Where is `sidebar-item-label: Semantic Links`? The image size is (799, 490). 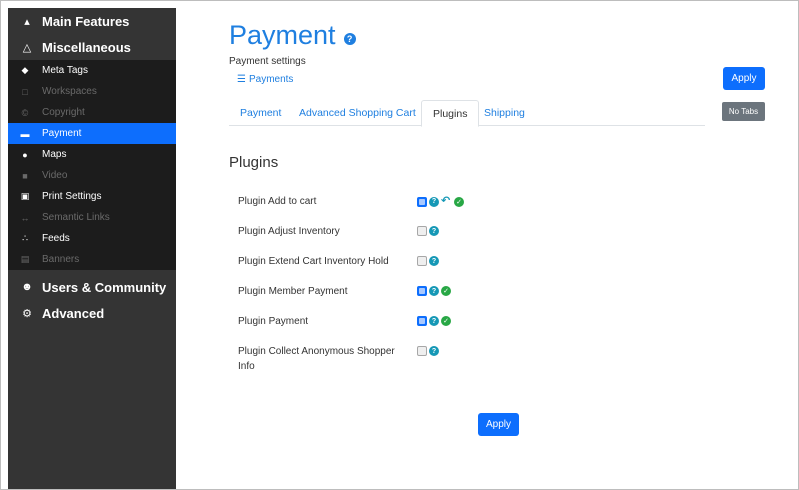
sidebar-item-label: Semantic Links is located at coordinates (76, 217).